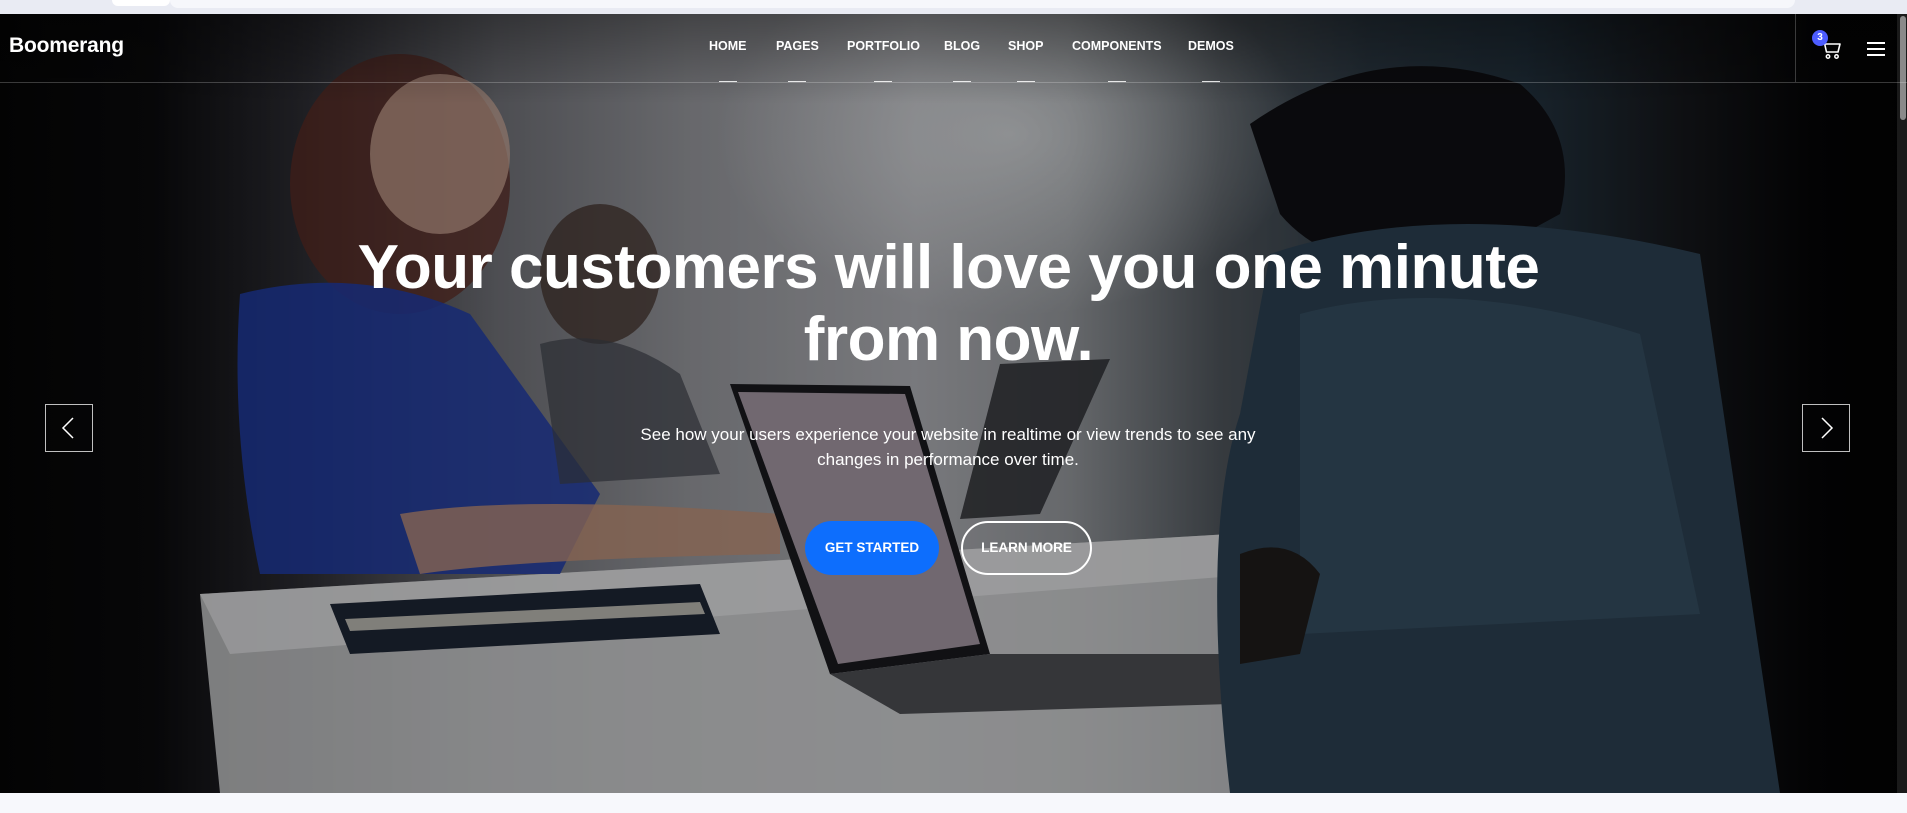 This screenshot has height=813, width=1907. What do you see at coordinates (1902, 403) in the screenshot?
I see `scrollbar` at bounding box center [1902, 403].